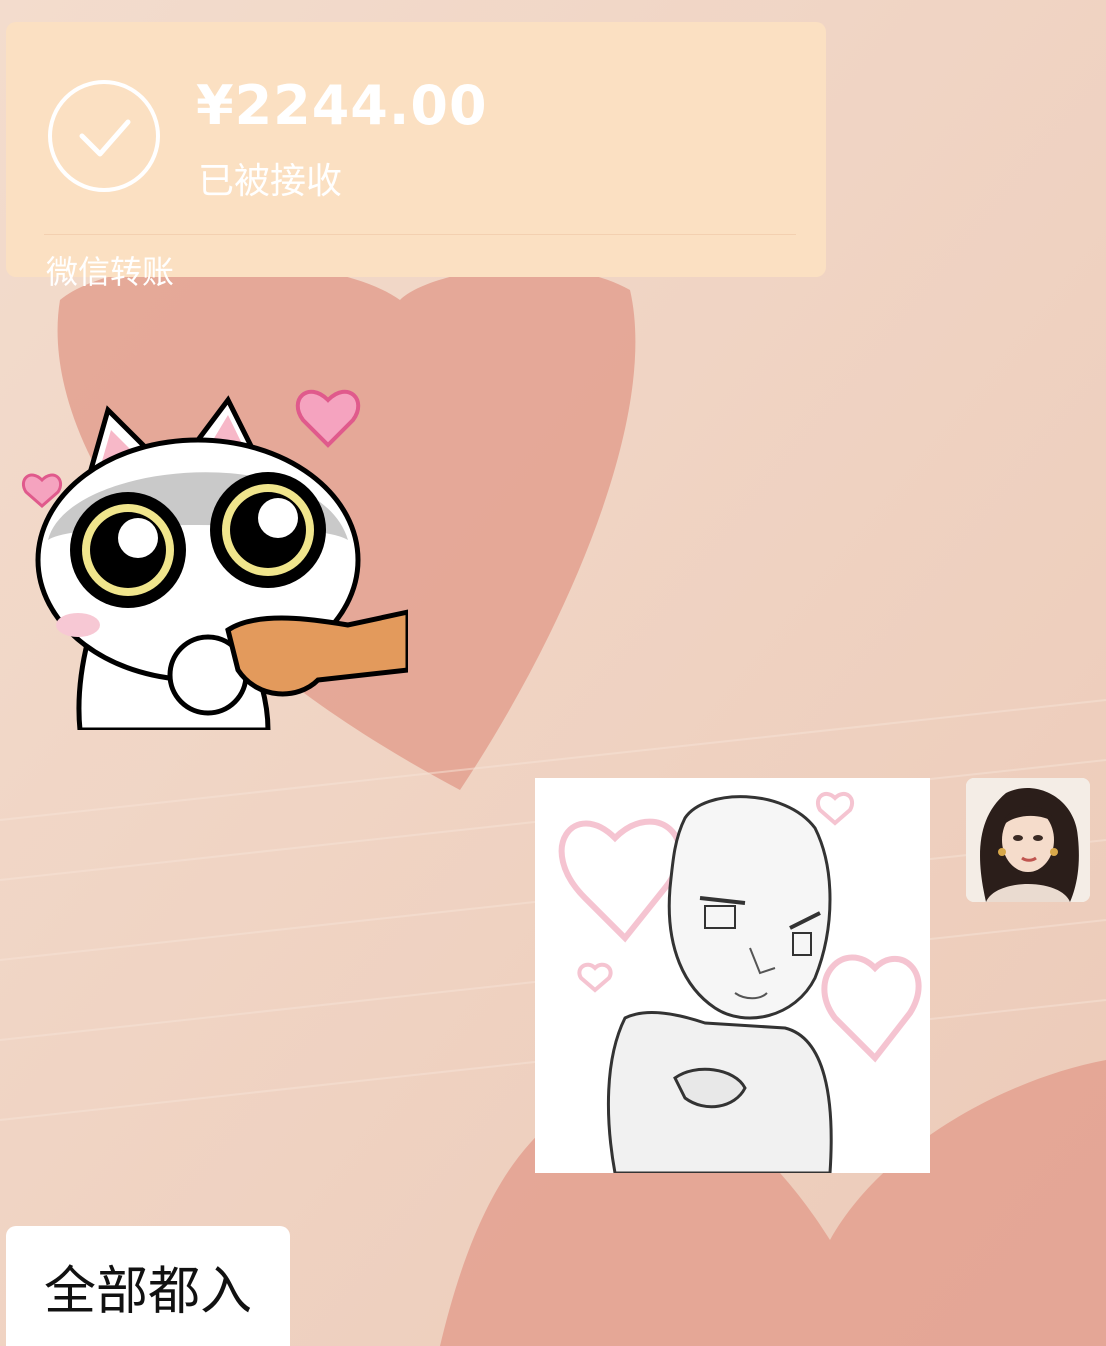 Image resolution: width=1106 pixels, height=1346 pixels. I want to click on transfer-status: 已被接收, so click(270, 181).